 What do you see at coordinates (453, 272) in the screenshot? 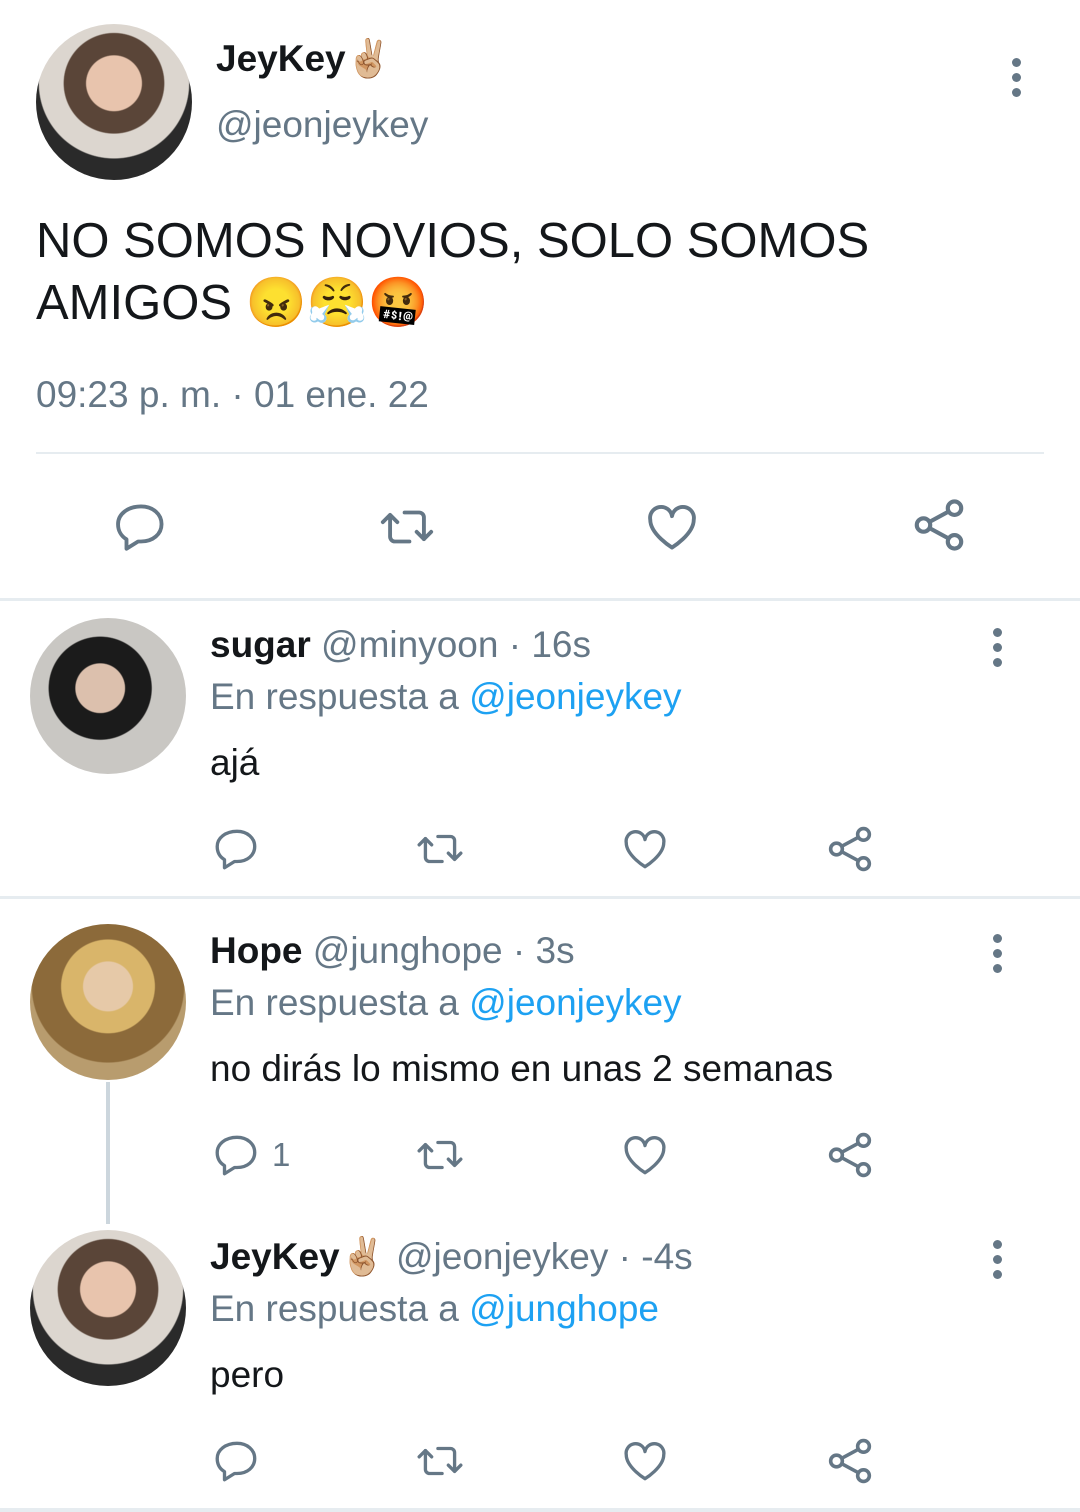
I see `tweet-text: NO SOMOS NOVIOS, SOLO SOMOS AMIGOS 😠😤🤬` at bounding box center [453, 272].